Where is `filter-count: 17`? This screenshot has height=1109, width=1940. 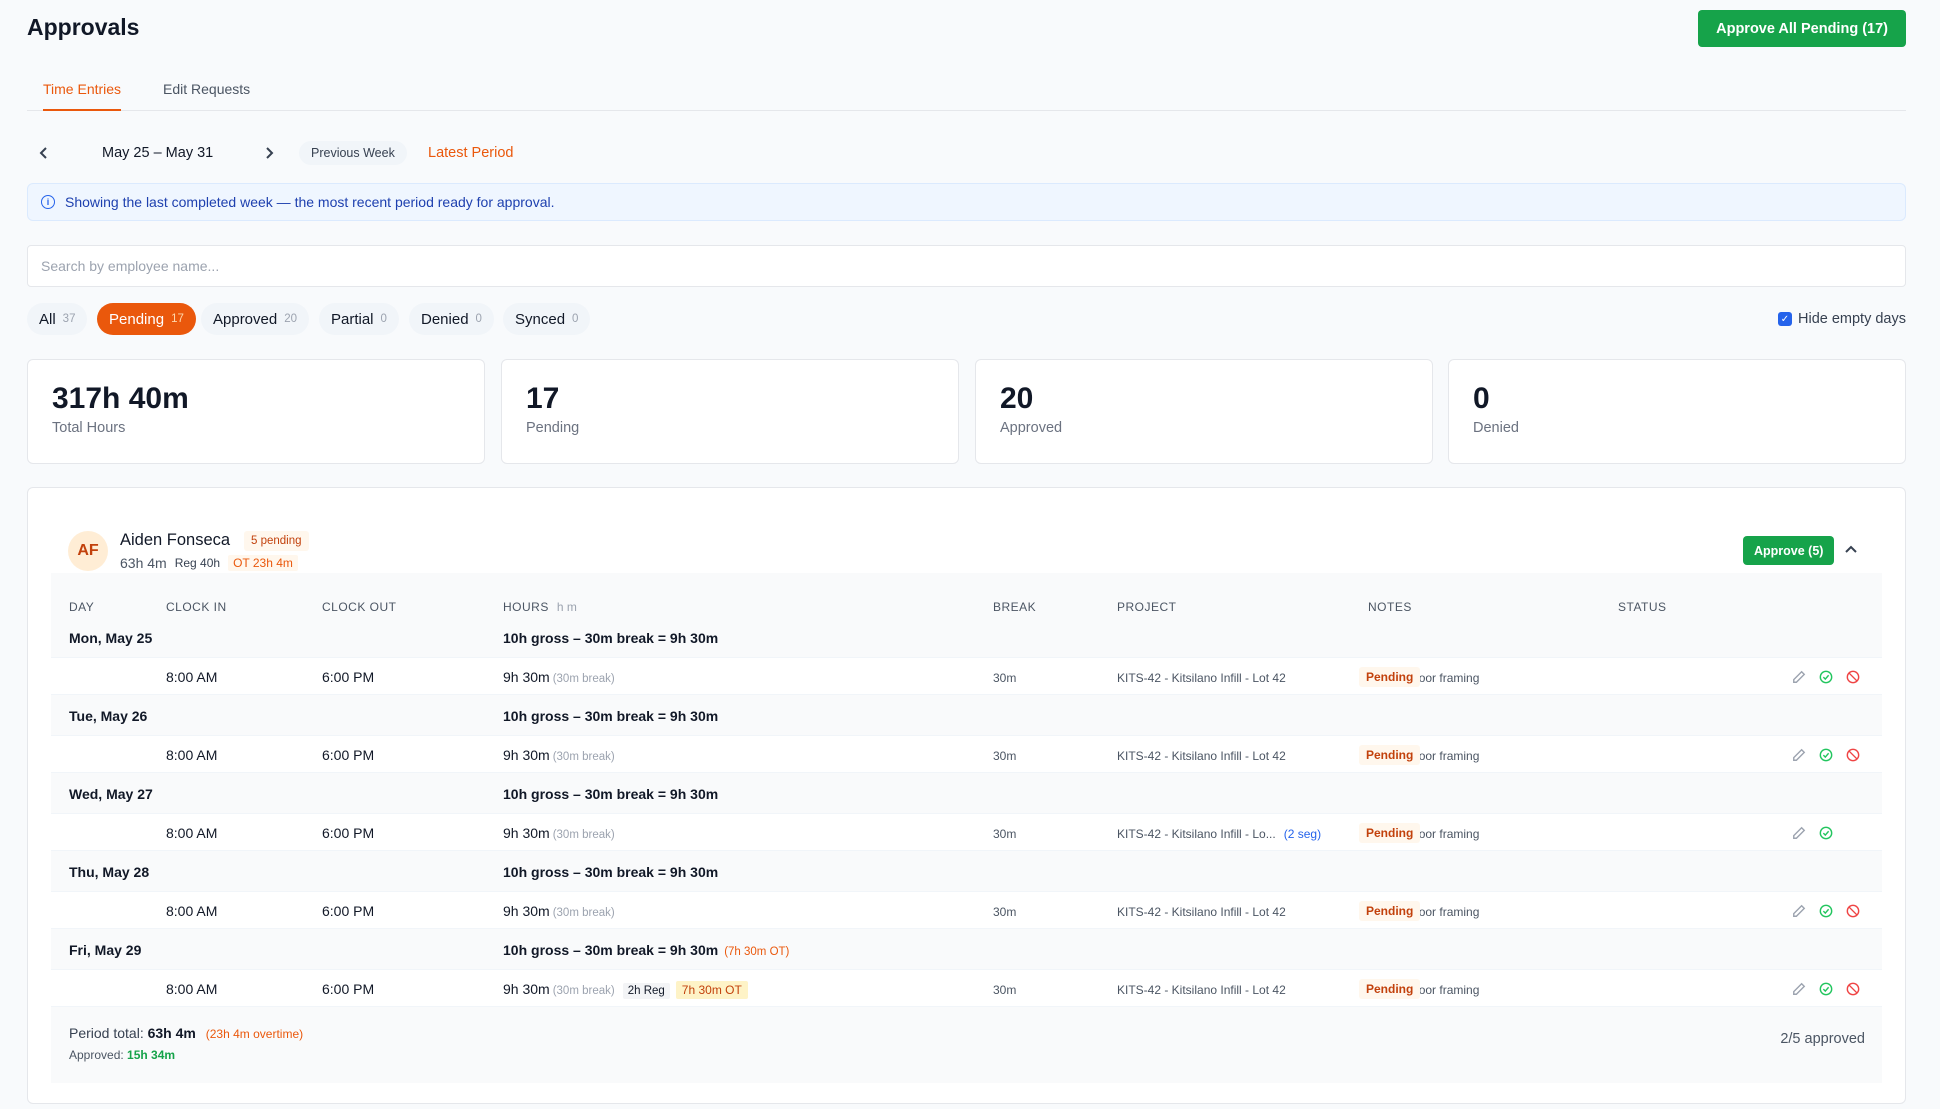 filter-count: 17 is located at coordinates (177, 319).